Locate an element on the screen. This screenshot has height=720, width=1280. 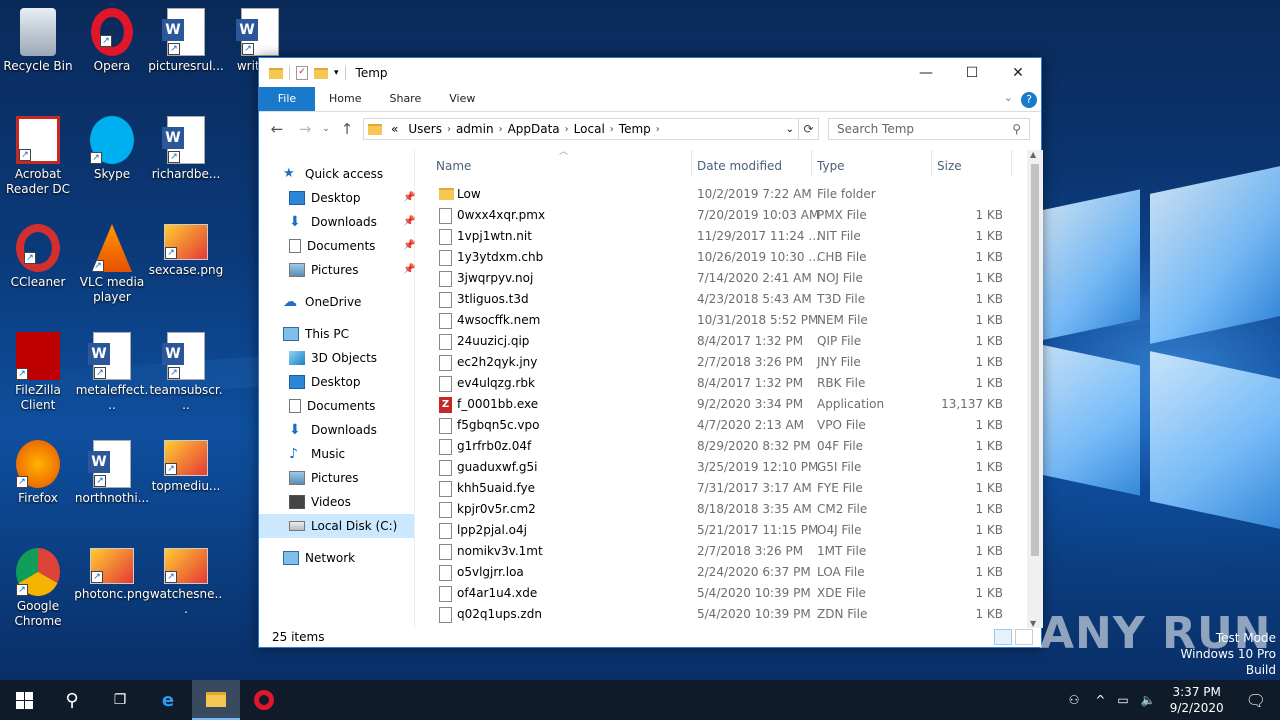
tab-view: View is located at coordinates (462, 99).